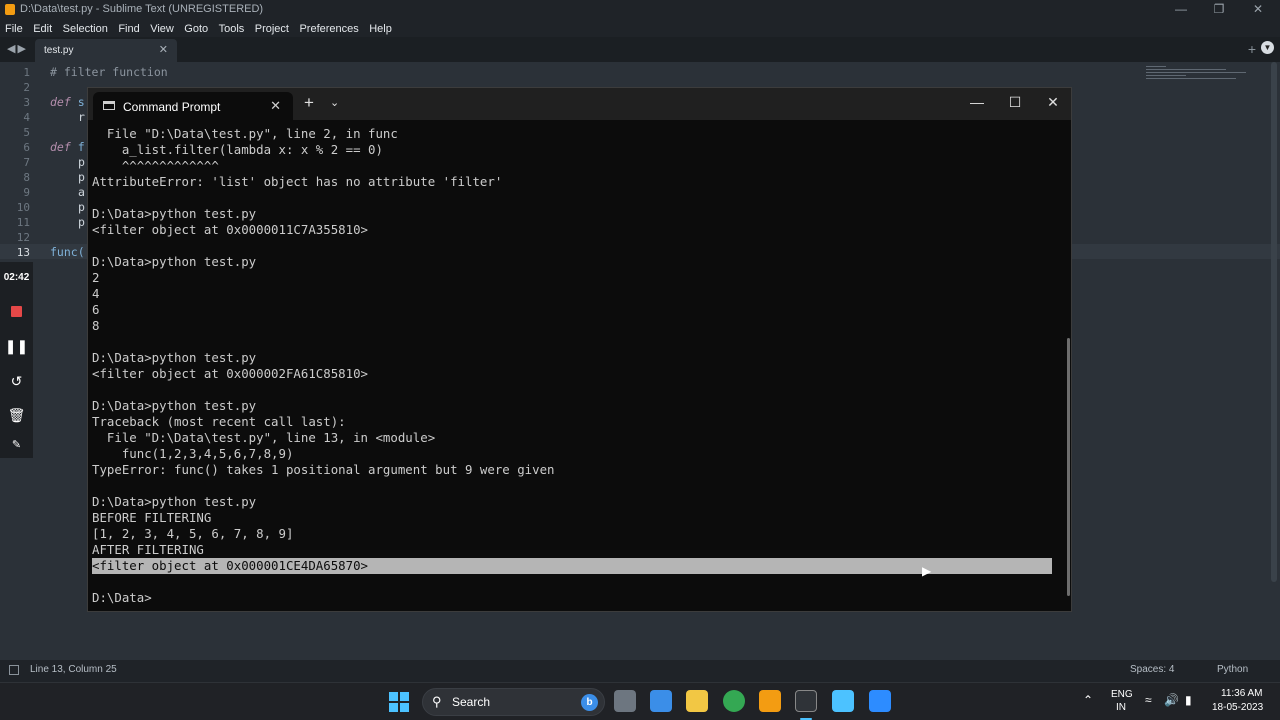  What do you see at coordinates (589, 702) in the screenshot?
I see `bing-icon: b` at bounding box center [589, 702].